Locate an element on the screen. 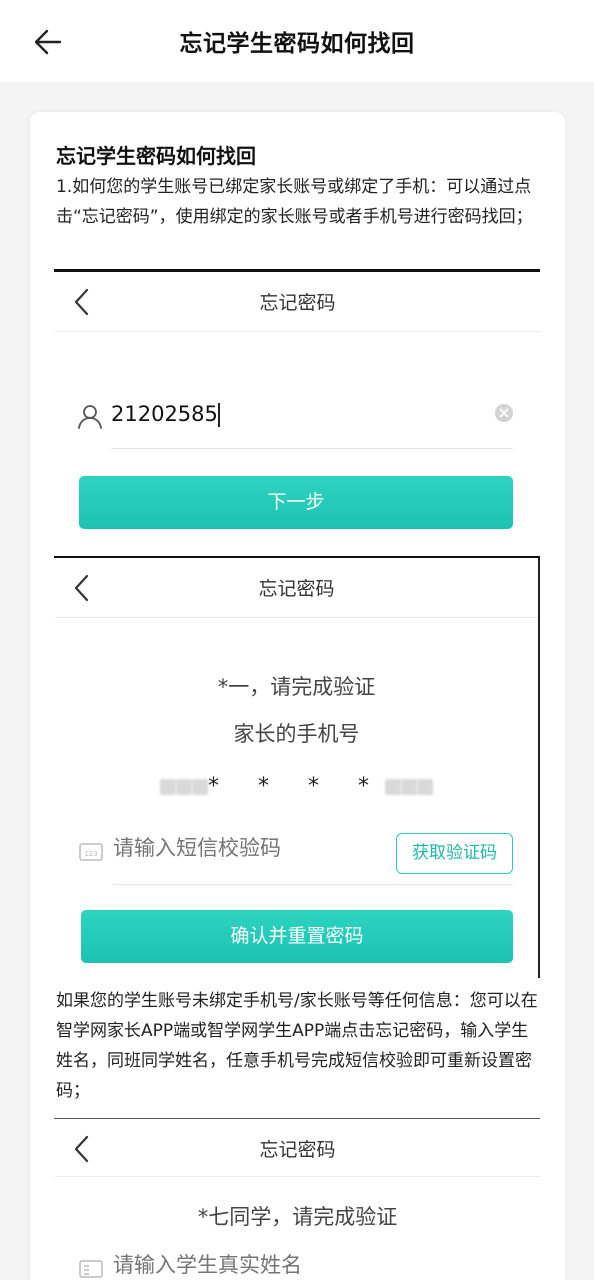 The width and height of the screenshot is (594, 1280). page-title: 忘记学生密码如何找回 is located at coordinates (297, 44).